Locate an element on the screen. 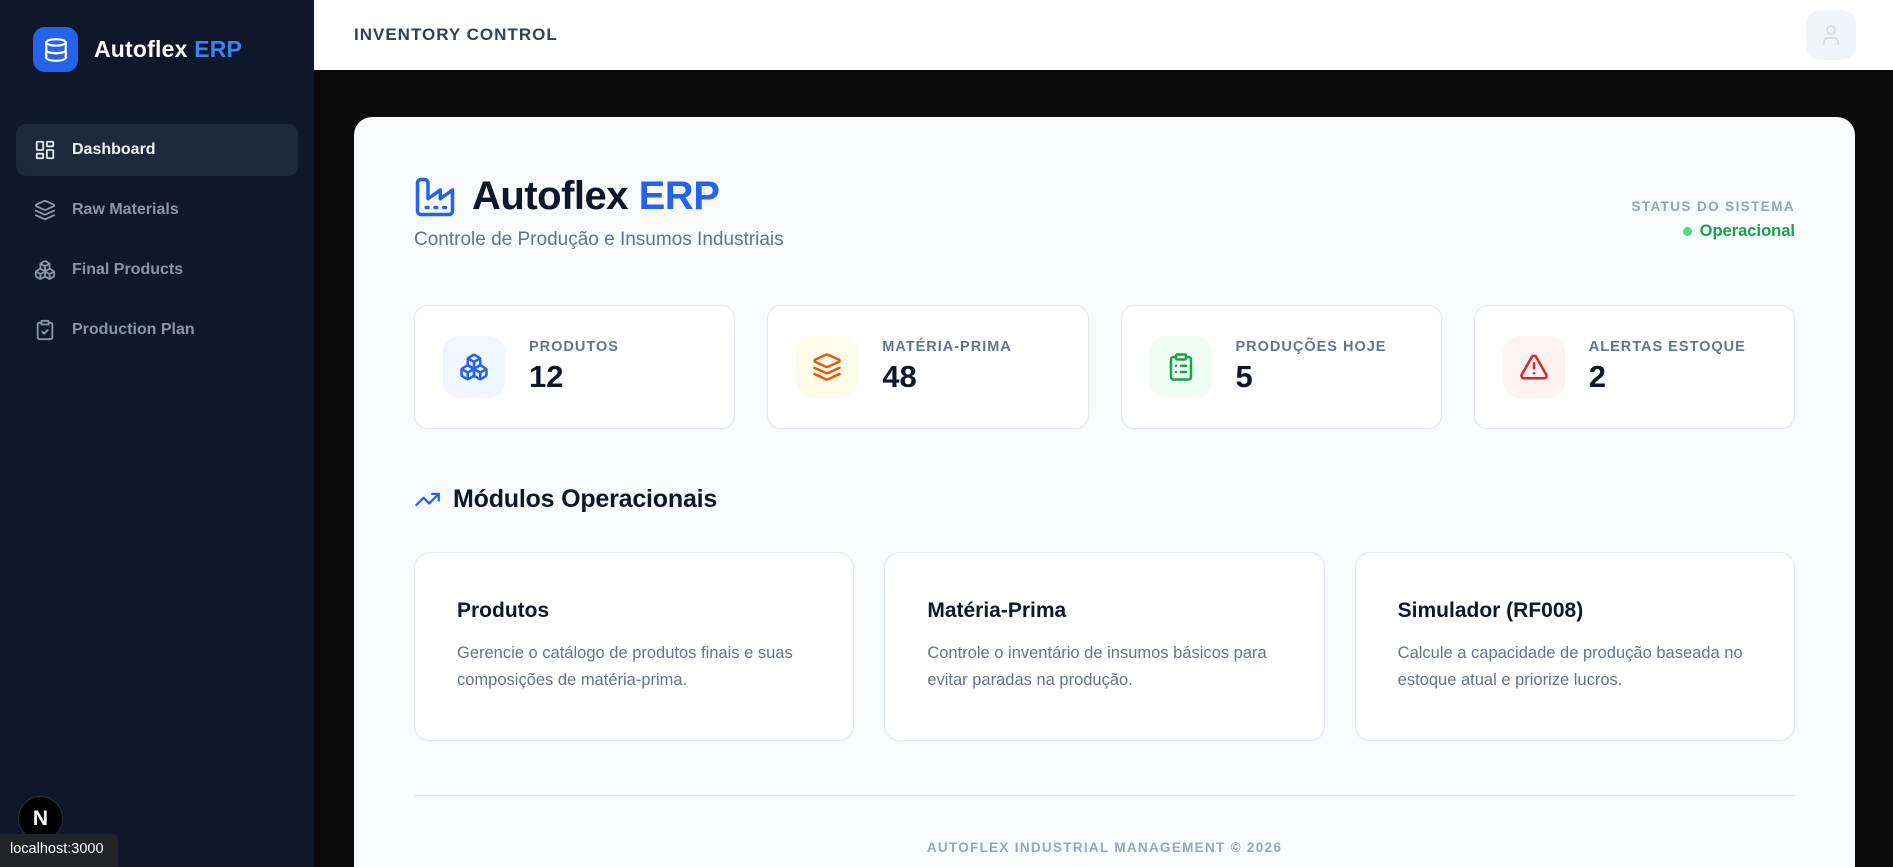  brand-name: Autoflex ERP is located at coordinates (168, 49).